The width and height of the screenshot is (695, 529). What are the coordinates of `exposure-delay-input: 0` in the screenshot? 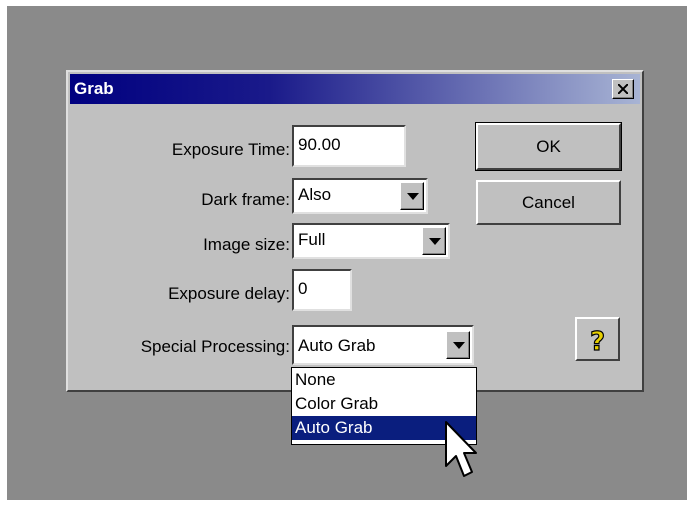 It's located at (322, 290).